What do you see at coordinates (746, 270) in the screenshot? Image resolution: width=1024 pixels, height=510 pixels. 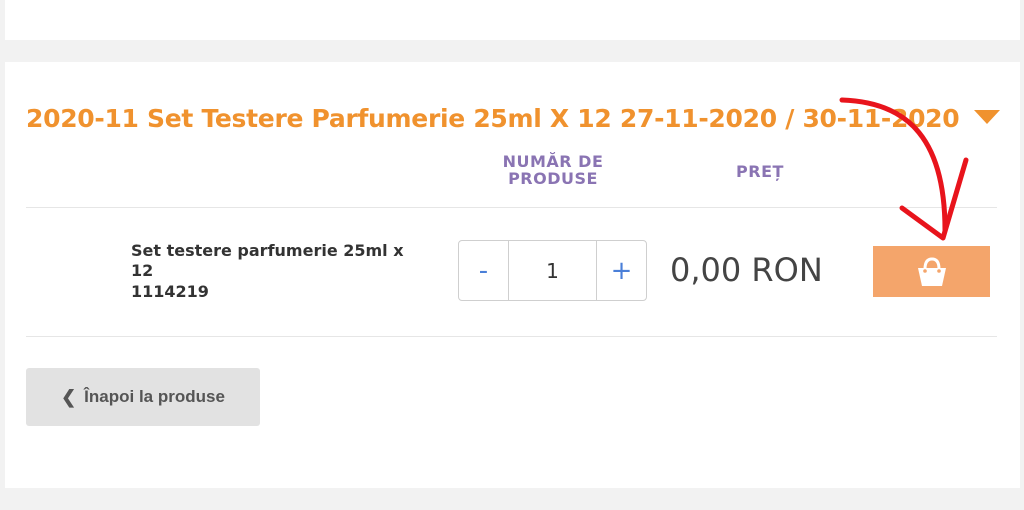 I see `product-price: 0,00 RON` at bounding box center [746, 270].